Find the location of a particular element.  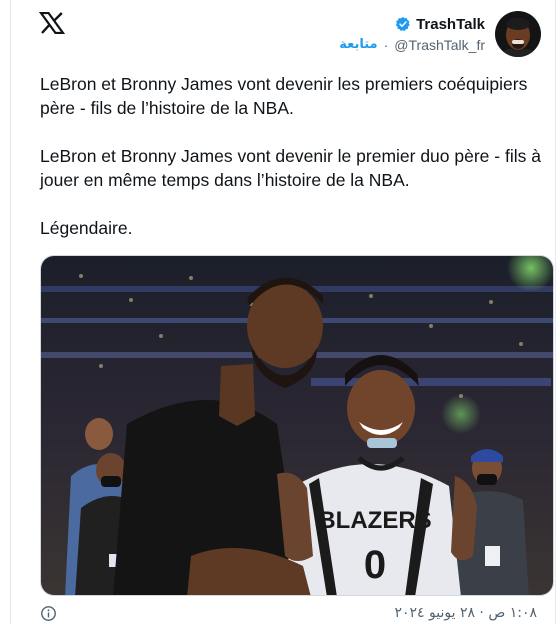

tweet-timestamp: ١:٠٨ ص · ٢٨ يونيو ٢٠٢٤ is located at coordinates (465, 613).